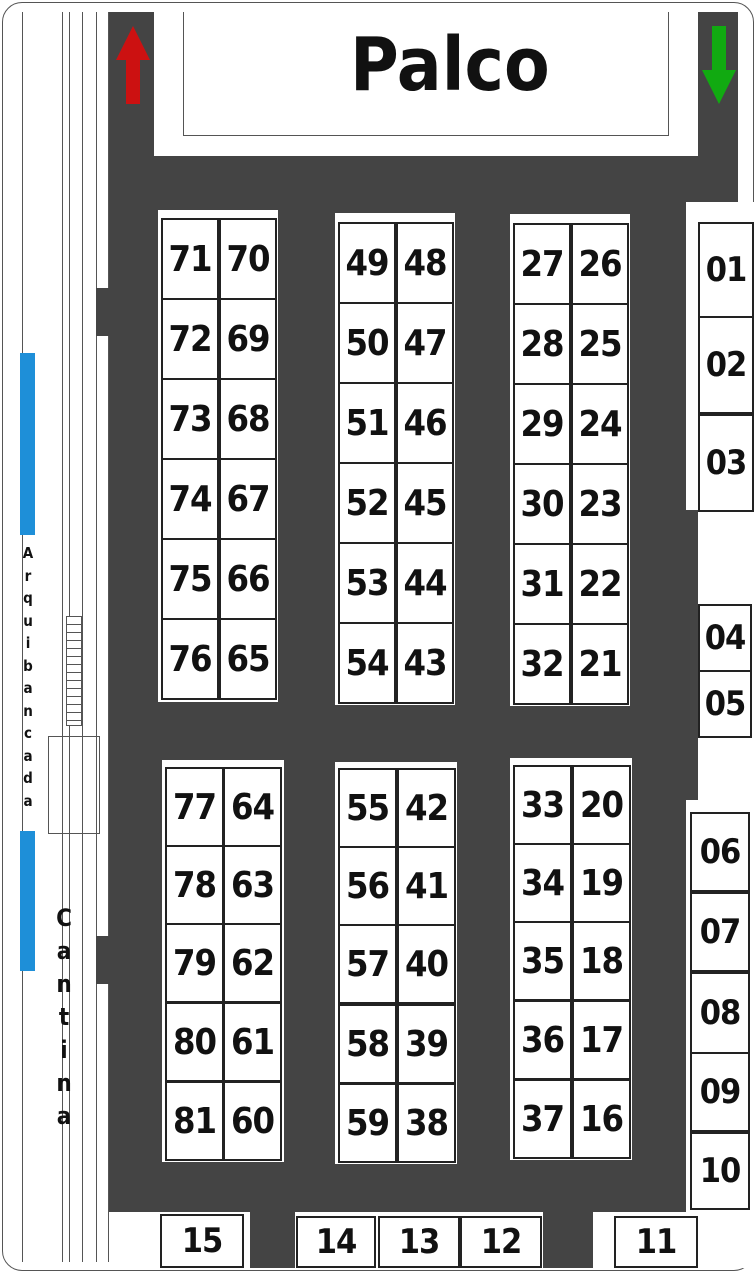 The image size is (756, 1273). I want to click on stall-08: 08, so click(720, 1013).